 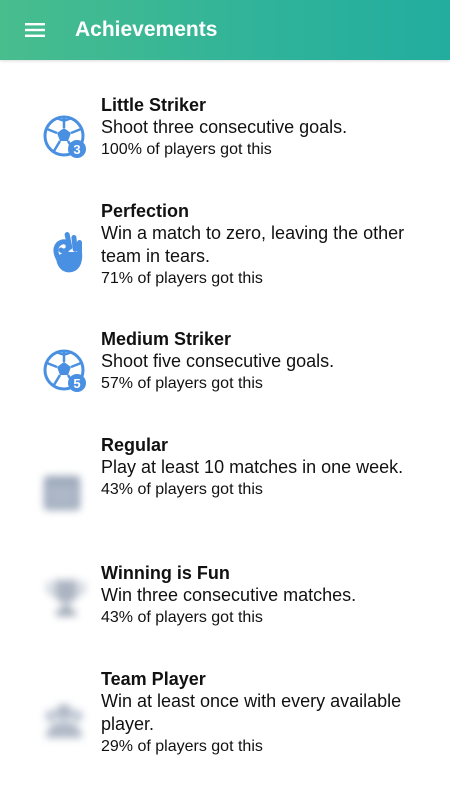 I want to click on trophy-icon, so click(x=69, y=599).